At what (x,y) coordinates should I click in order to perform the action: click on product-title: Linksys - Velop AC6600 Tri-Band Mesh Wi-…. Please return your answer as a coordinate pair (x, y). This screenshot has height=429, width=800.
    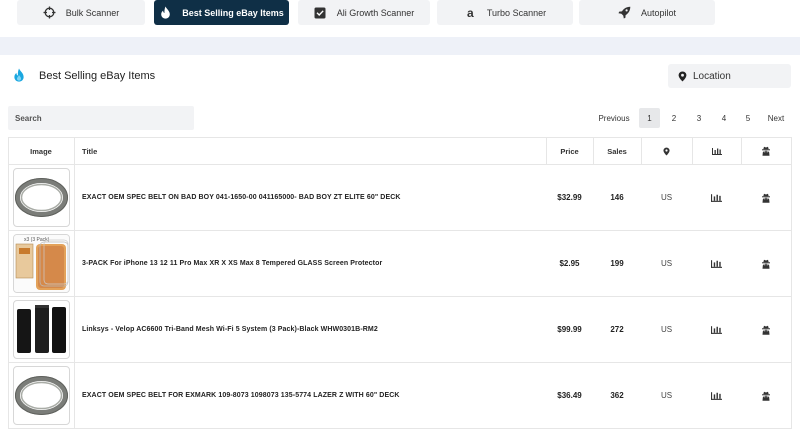
    Looking at the image, I should click on (312, 329).